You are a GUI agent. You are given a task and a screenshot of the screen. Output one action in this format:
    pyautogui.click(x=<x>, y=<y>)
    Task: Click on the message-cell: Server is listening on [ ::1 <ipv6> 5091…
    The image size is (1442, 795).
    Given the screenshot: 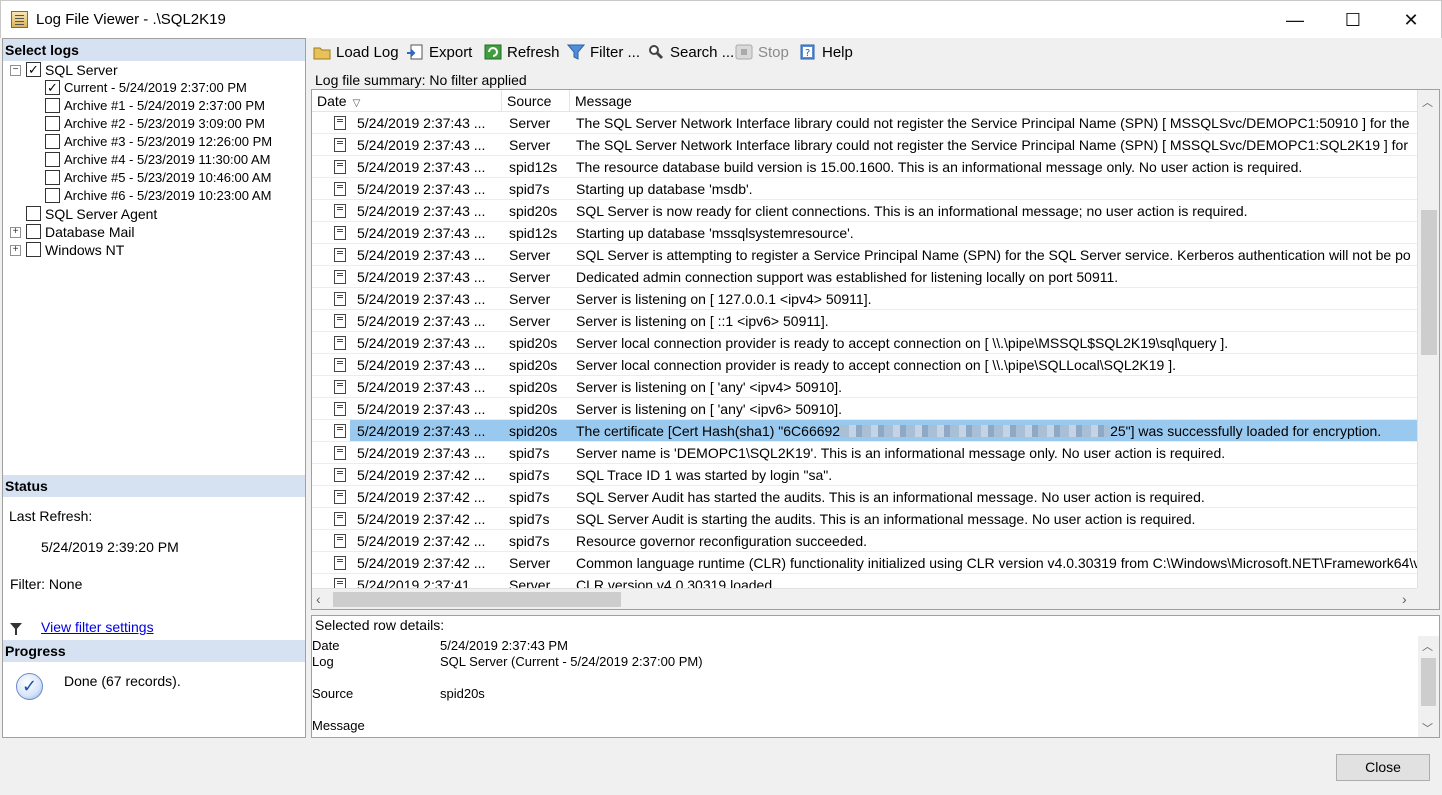 What is the action you would take?
    pyautogui.click(x=702, y=321)
    